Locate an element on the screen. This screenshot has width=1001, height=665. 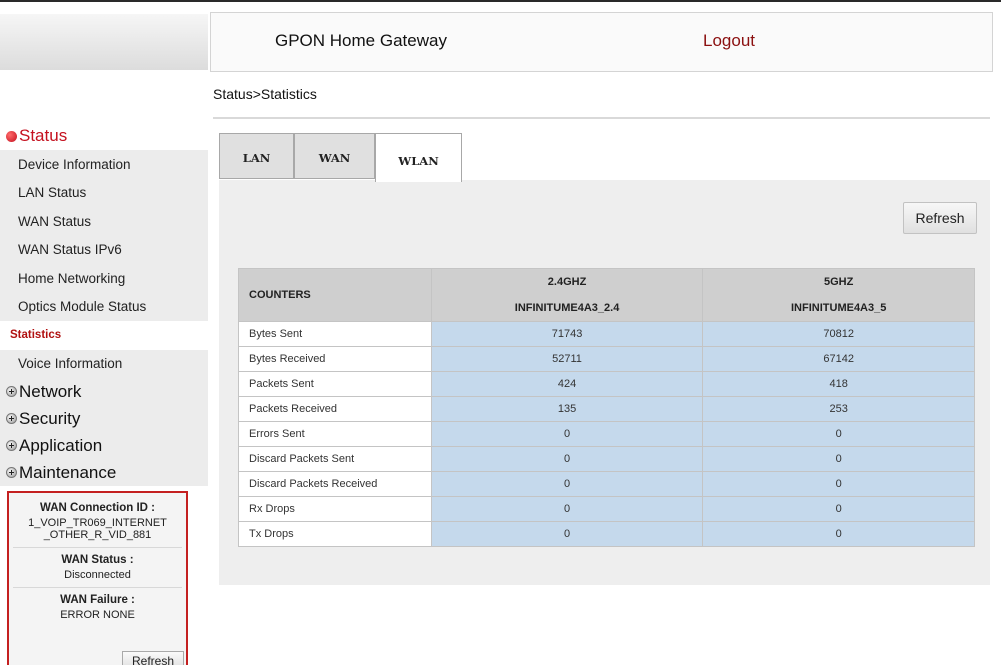
row-label: Tx Drops is located at coordinates (335, 534).